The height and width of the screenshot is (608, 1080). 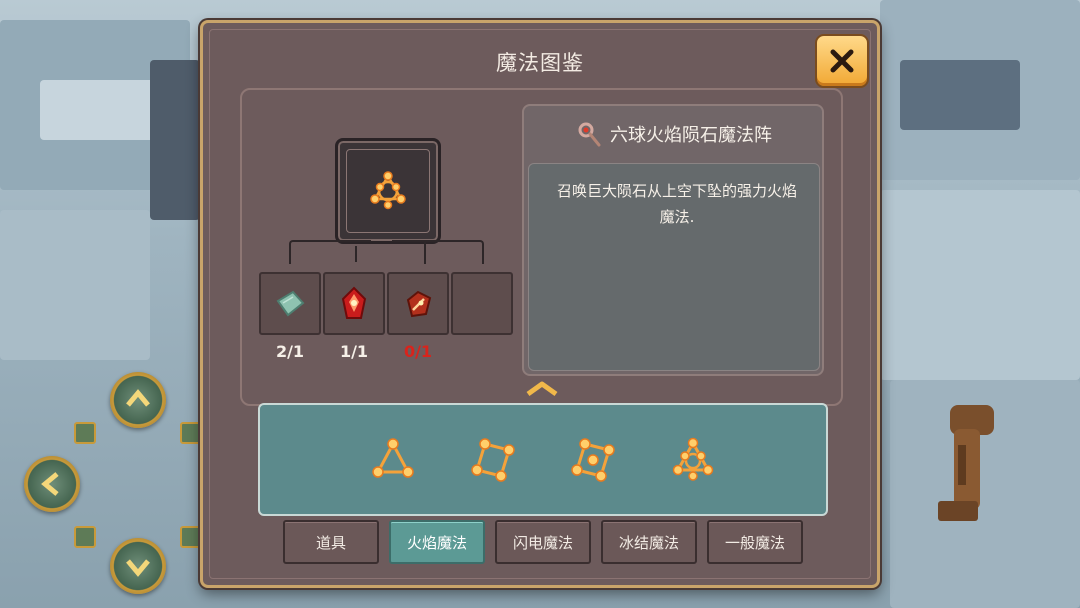 I want to click on dpad-left-button, so click(x=52, y=484).